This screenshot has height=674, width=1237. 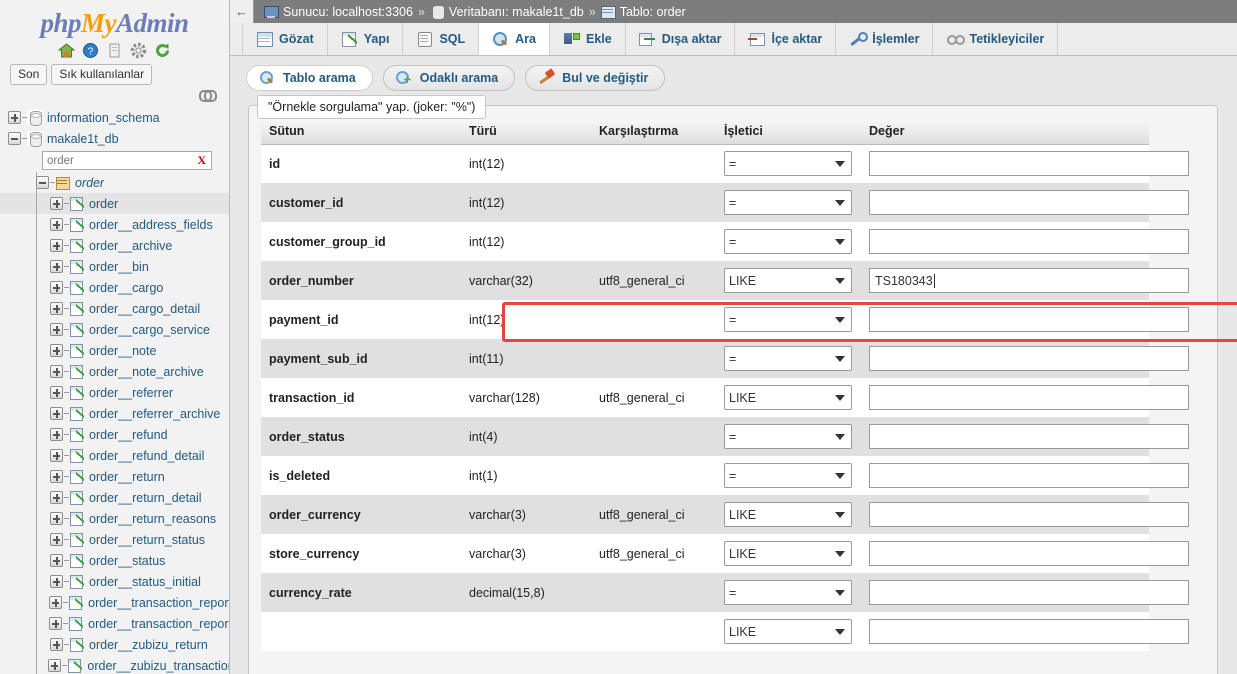 What do you see at coordinates (114, 329) in the screenshot?
I see `sidebar-table-item: order__cargo_service` at bounding box center [114, 329].